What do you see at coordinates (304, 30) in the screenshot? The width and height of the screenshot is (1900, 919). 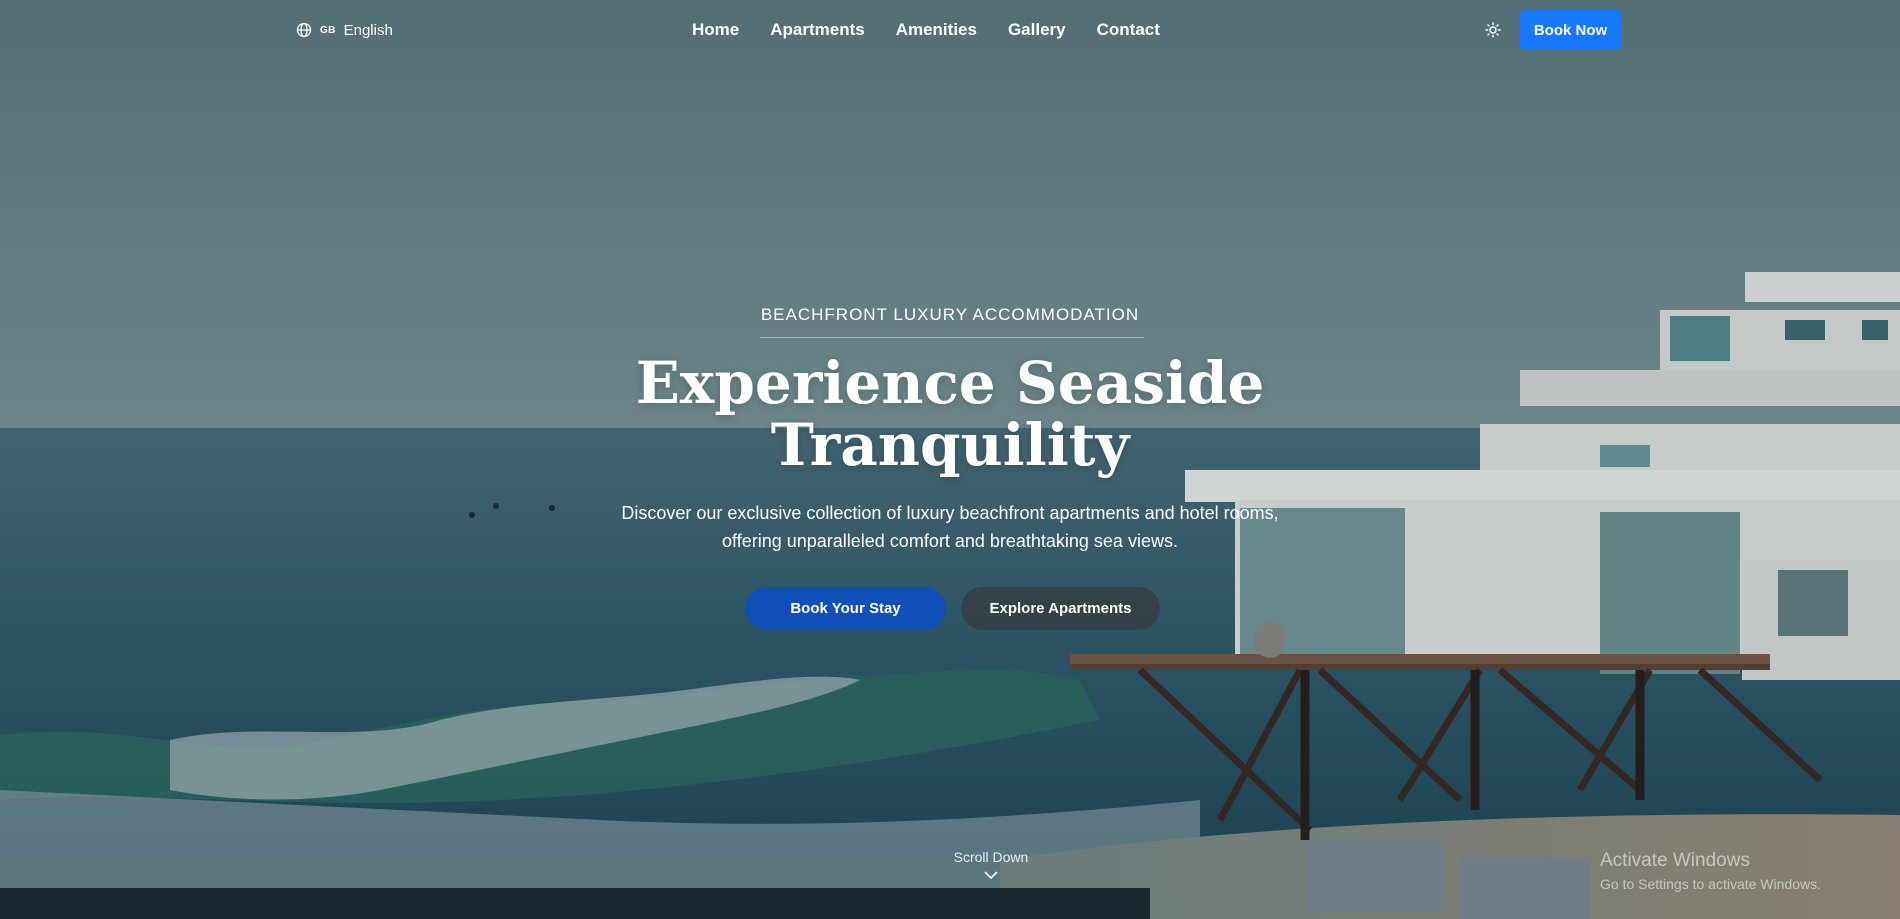 I see `globe-icon` at bounding box center [304, 30].